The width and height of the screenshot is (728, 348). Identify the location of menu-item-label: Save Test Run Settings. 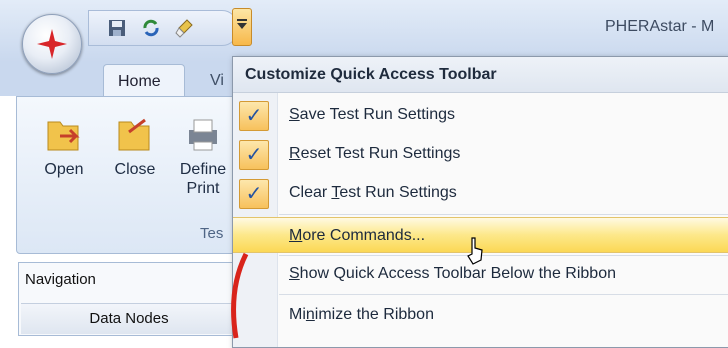
(372, 114).